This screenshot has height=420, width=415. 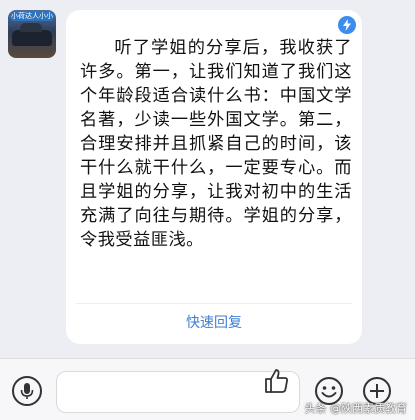 What do you see at coordinates (347, 25) in the screenshot?
I see `lightning-icon` at bounding box center [347, 25].